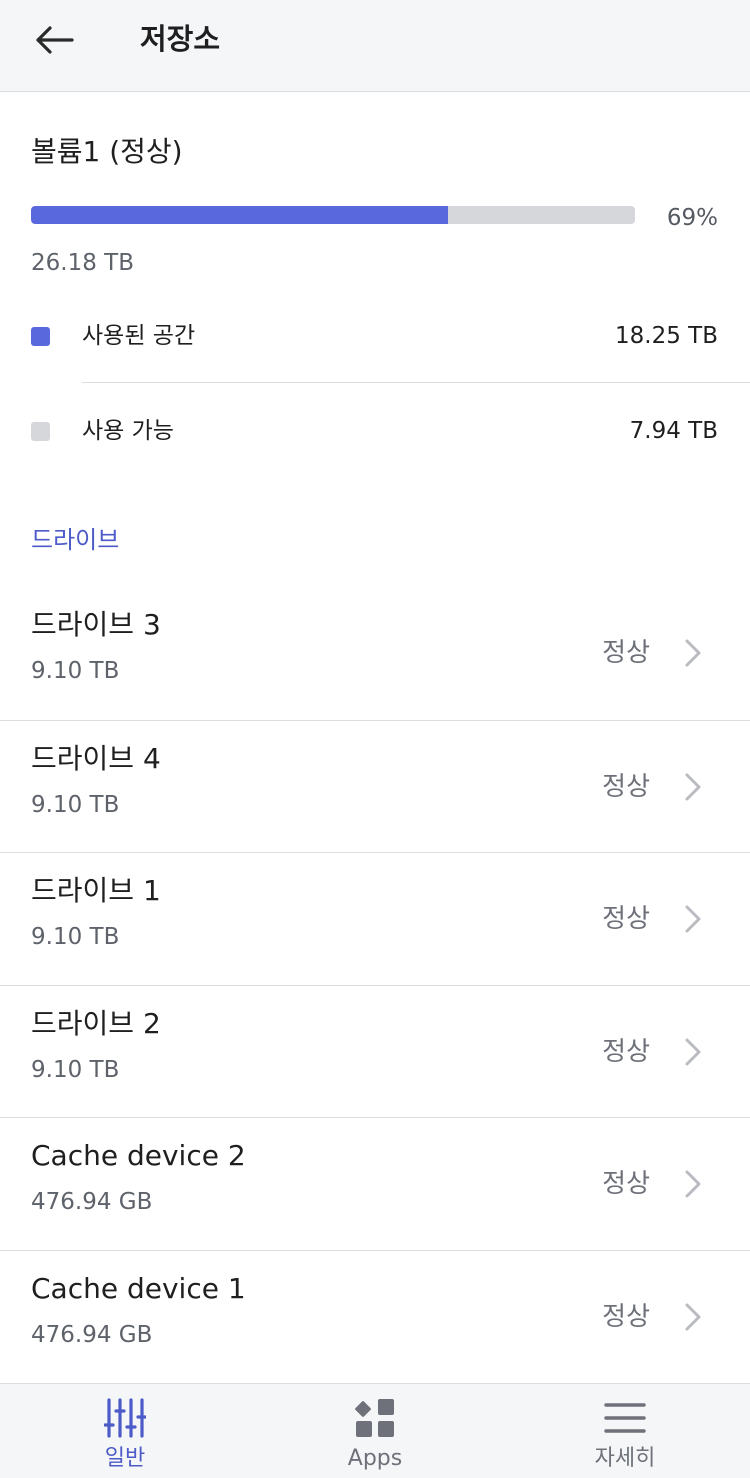 The image size is (750, 1478). Describe the element at coordinates (625, 1418) in the screenshot. I see `menu-icon` at that location.